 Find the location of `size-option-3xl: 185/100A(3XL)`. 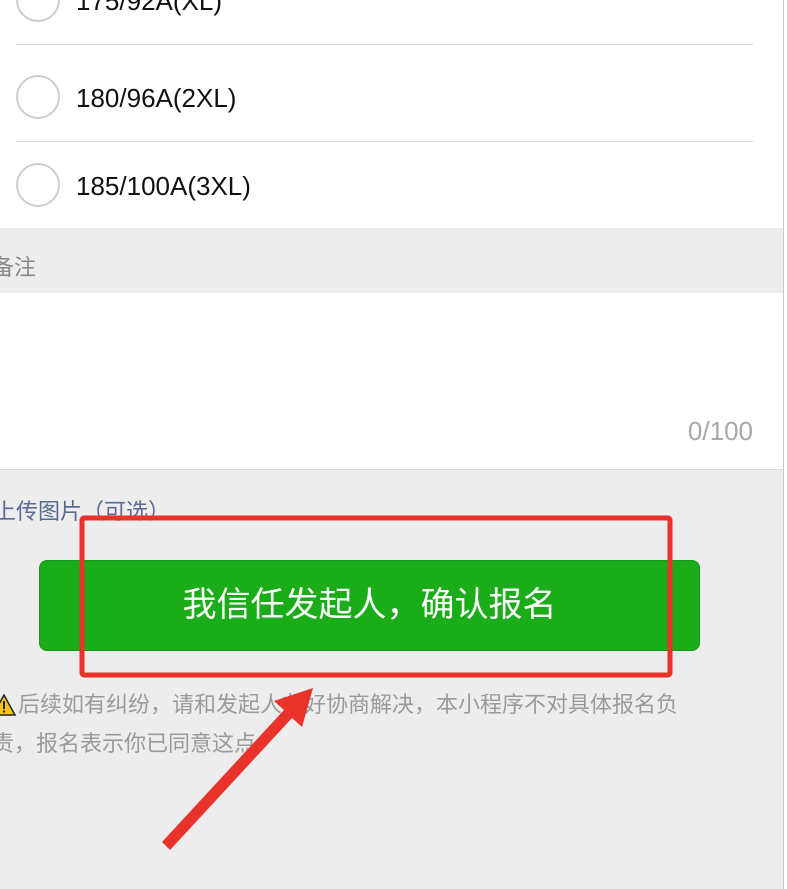

size-option-3xl: 185/100A(3XL) is located at coordinates (391, 186).